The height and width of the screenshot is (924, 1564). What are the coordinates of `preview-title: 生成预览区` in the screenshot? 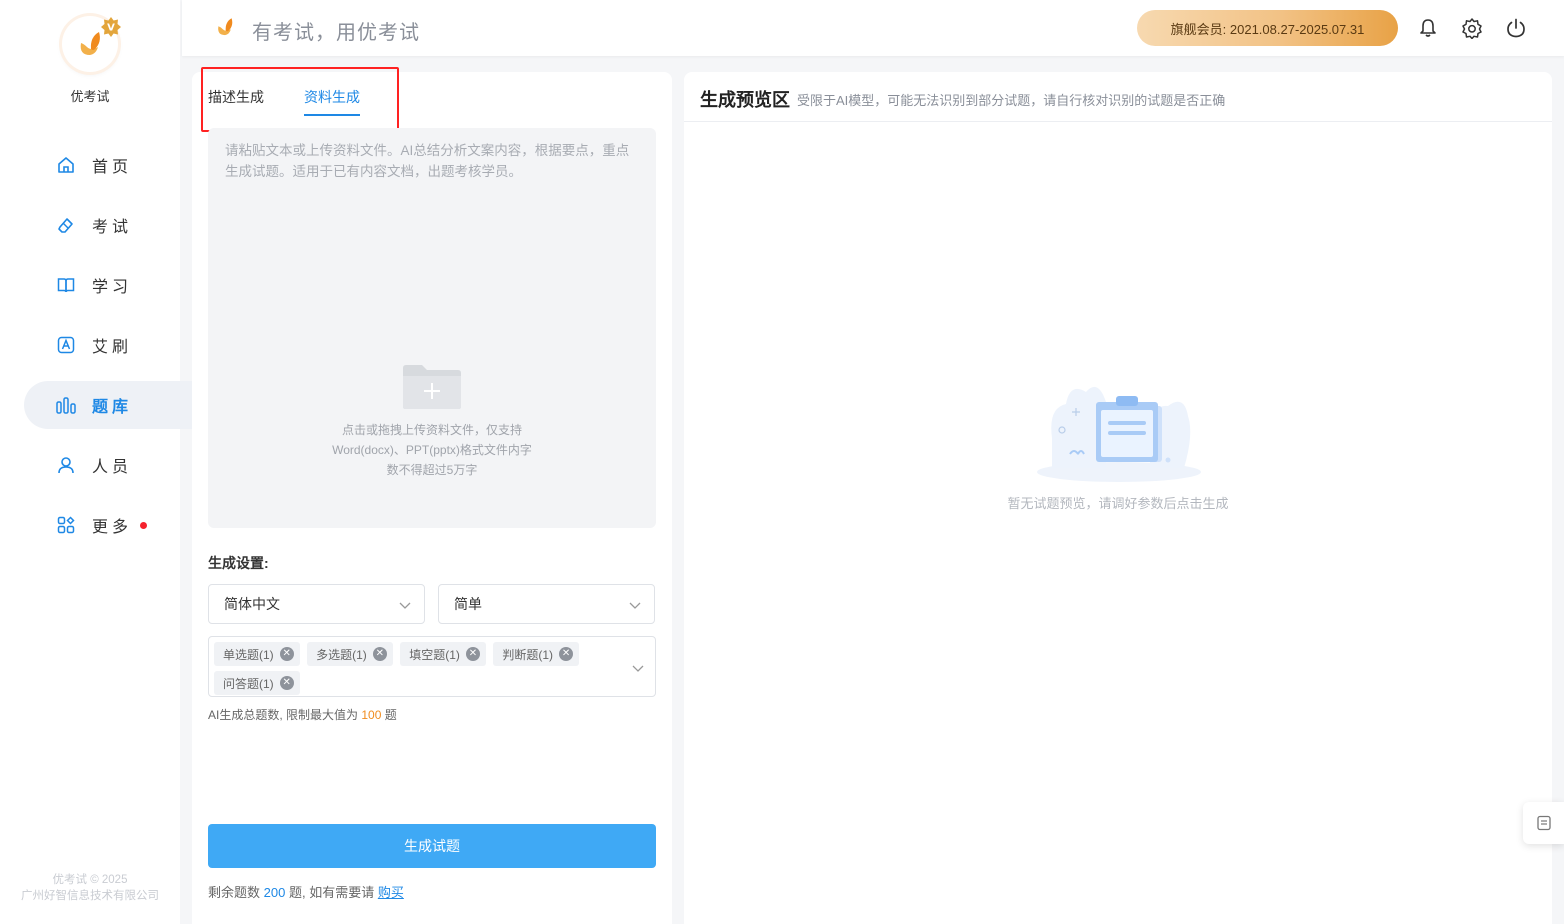 It's located at (745, 100).